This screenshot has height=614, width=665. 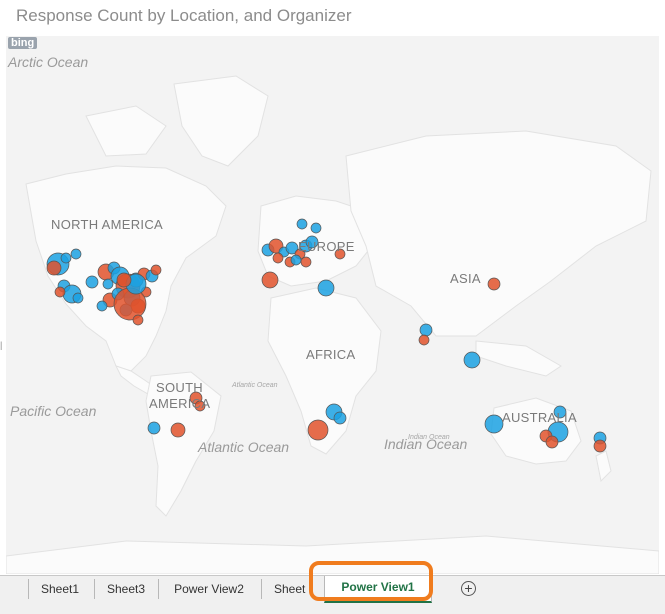 What do you see at coordinates (126, 131) in the screenshot?
I see `land-canadian-arctic` at bounding box center [126, 131].